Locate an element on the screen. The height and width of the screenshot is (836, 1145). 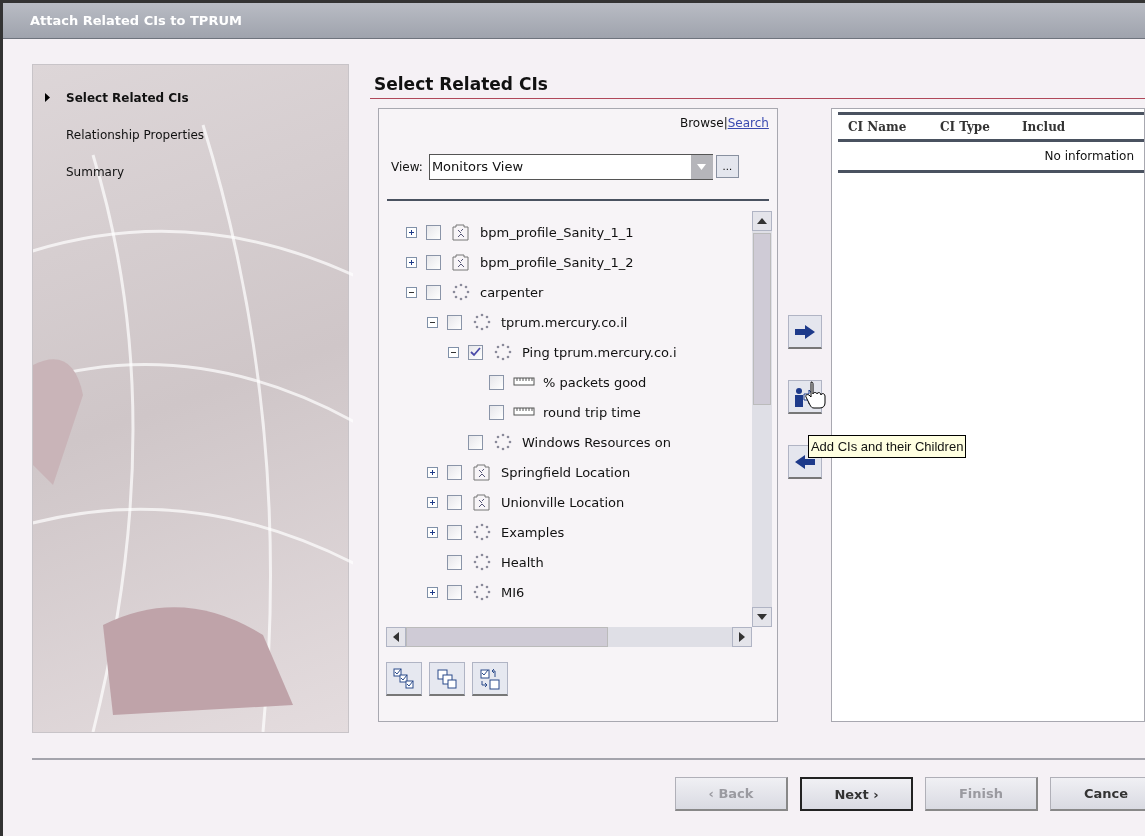
column-header: CI Type is located at coordinates (975, 127).